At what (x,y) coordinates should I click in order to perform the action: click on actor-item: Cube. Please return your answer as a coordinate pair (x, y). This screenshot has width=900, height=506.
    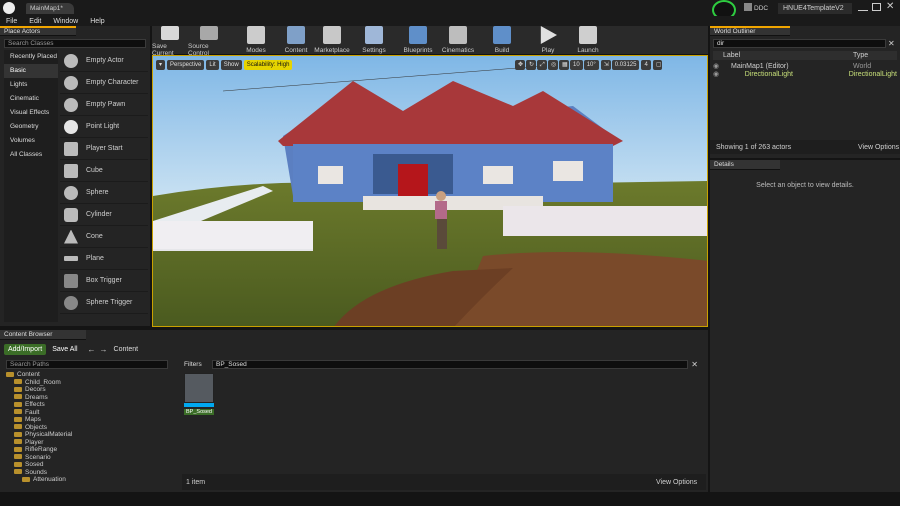
    Looking at the image, I should click on (104, 171).